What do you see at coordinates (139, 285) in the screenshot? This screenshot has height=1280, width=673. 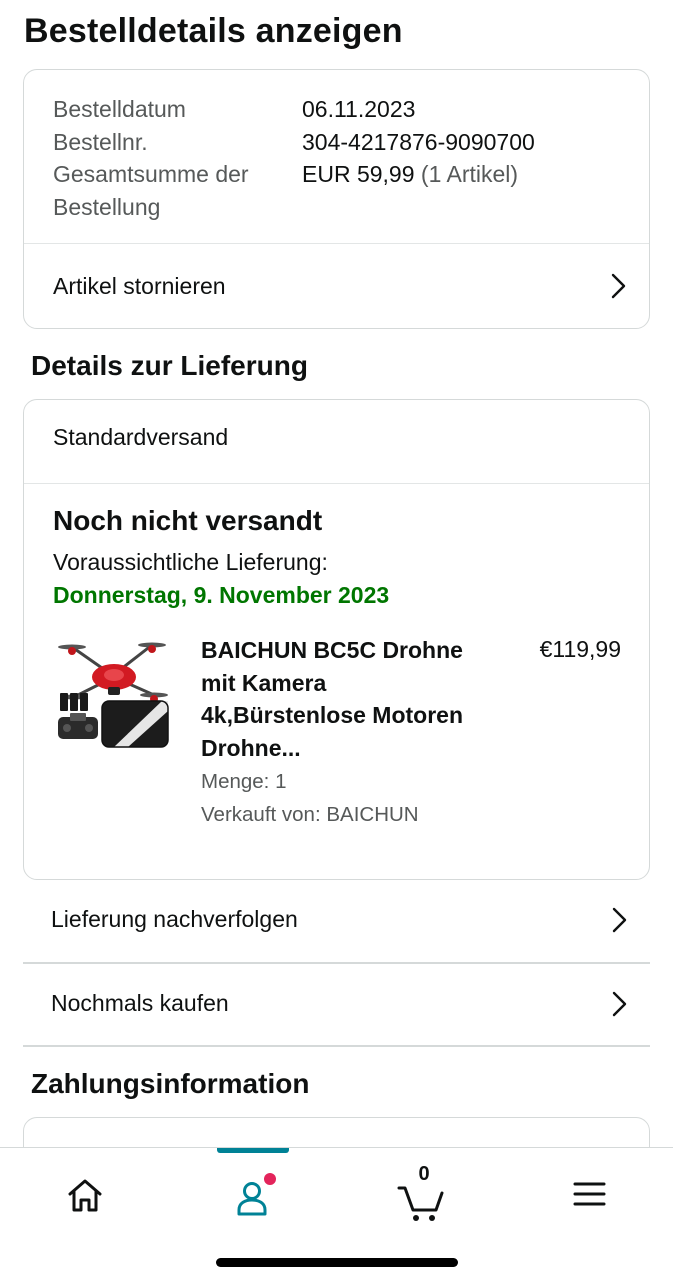 I see `cancel-items-label: Artikel stornieren` at bounding box center [139, 285].